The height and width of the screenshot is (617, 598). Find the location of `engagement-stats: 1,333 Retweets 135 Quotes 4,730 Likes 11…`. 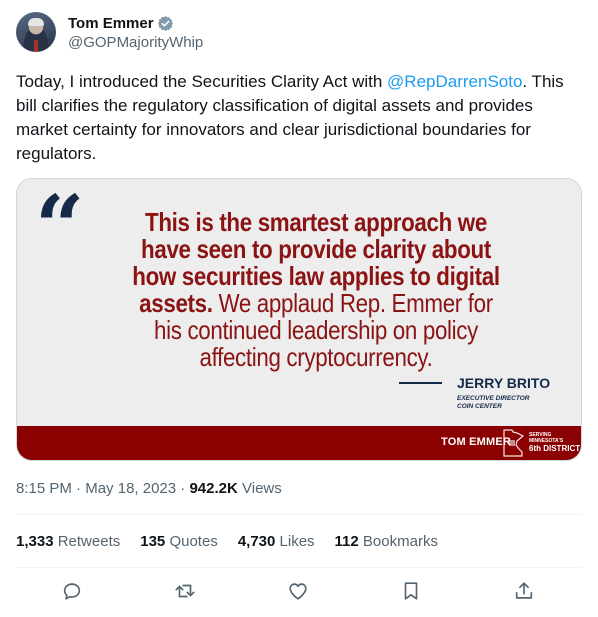

engagement-stats: 1,333 Retweets 135 Quotes 4,730 Likes 11… is located at coordinates (237, 541).